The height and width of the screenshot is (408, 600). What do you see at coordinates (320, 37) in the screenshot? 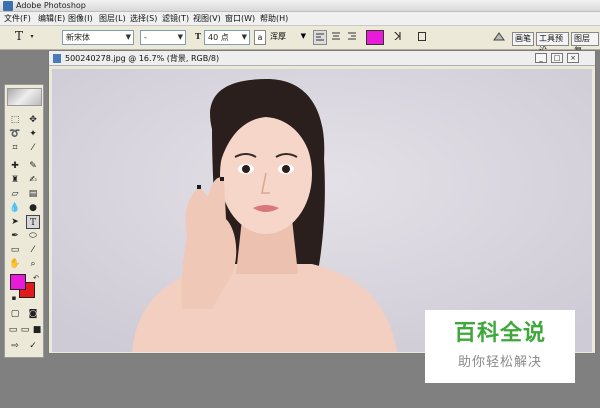
I see `align-left-icon` at bounding box center [320, 37].